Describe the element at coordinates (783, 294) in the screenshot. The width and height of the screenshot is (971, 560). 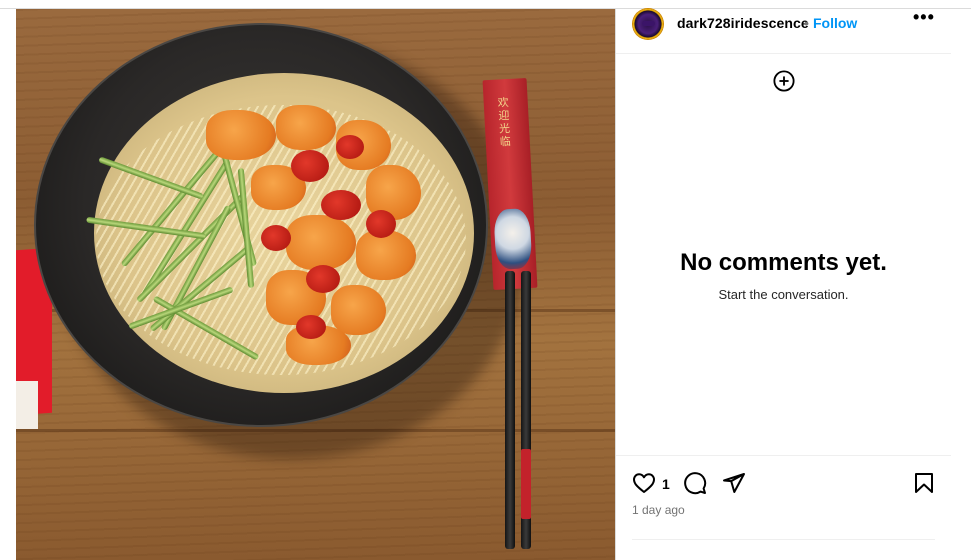
I see `empty-comments-subtitle: Start the conversation.` at that location.